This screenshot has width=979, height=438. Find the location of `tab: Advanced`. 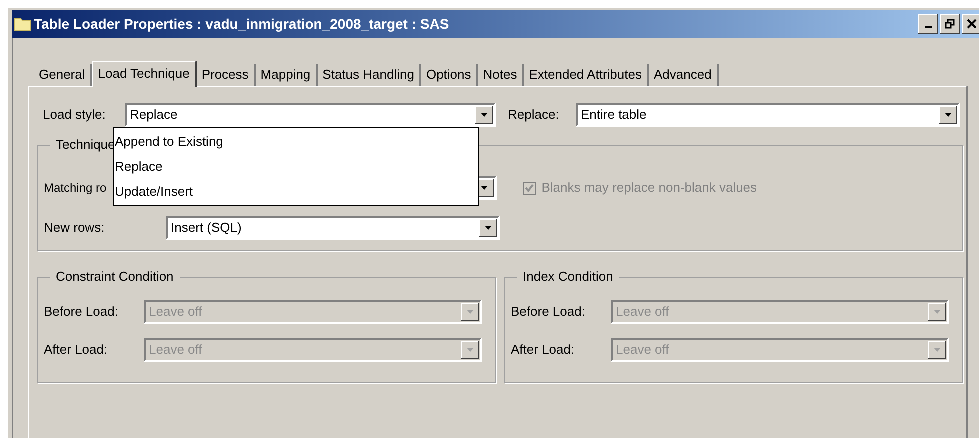

tab: Advanced is located at coordinates (683, 75).